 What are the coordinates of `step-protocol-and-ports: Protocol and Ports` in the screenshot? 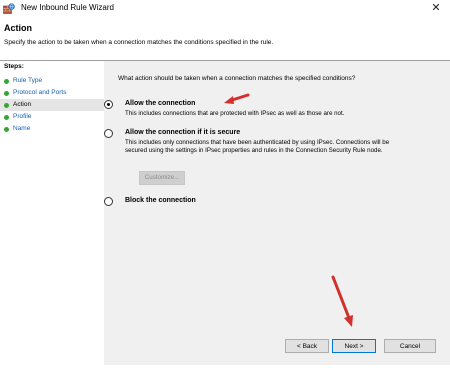 It's located at (52, 93).